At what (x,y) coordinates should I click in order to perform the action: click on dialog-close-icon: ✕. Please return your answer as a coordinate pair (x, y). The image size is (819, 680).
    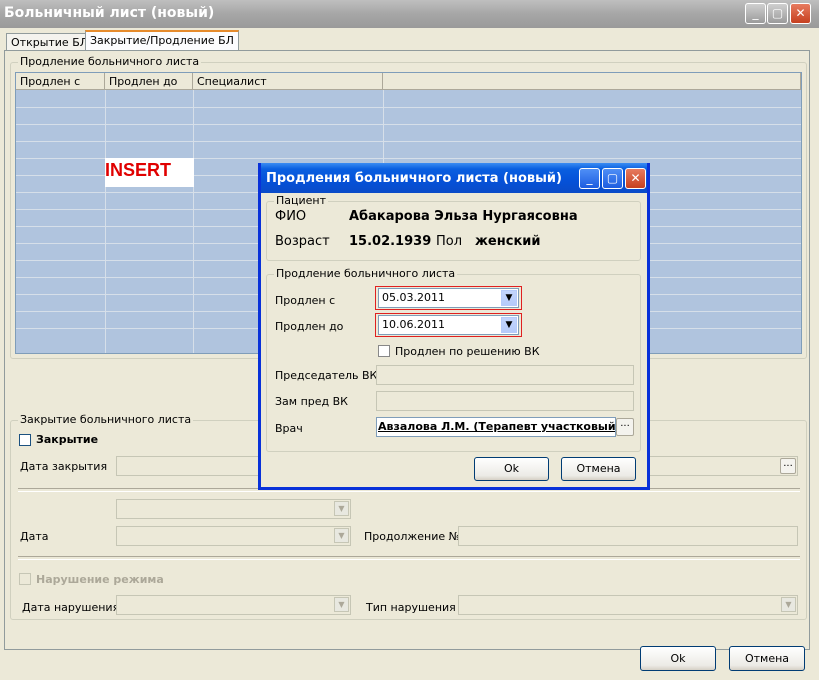
    Looking at the image, I should click on (635, 178).